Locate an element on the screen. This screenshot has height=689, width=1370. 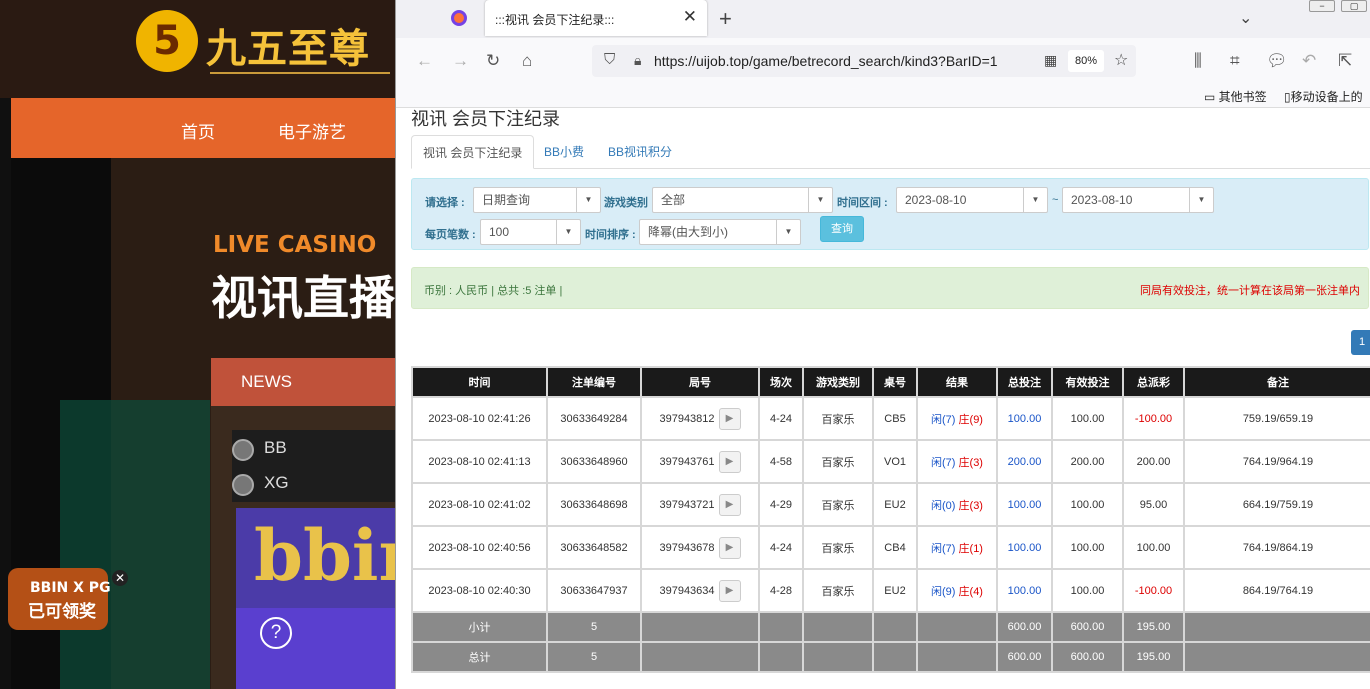
result-player: 闲(0) is located at coordinates (943, 506).